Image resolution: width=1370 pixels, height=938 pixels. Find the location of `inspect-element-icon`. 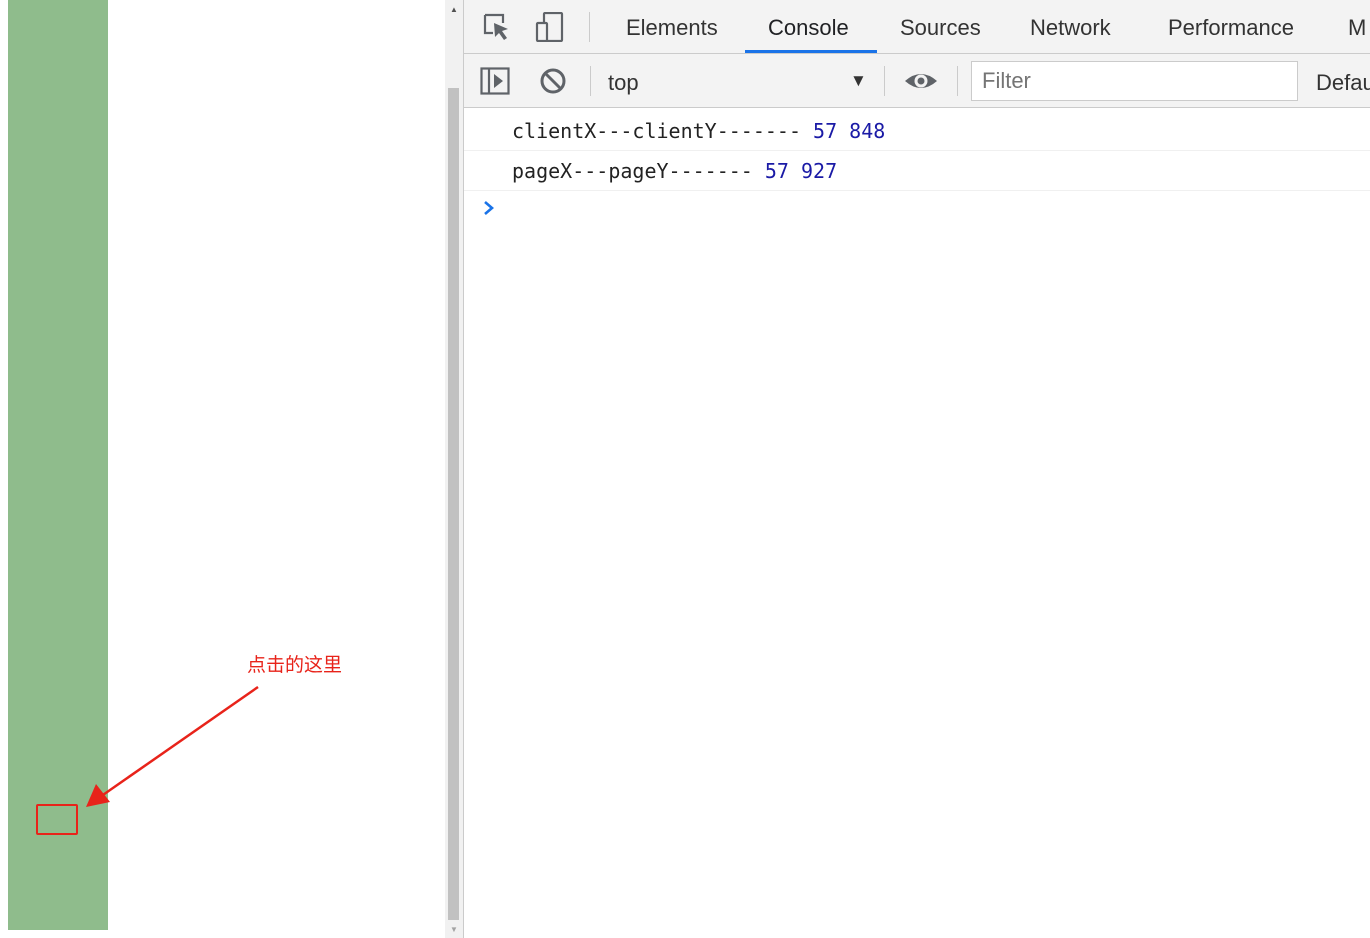

inspect-element-icon is located at coordinates (497, 27).